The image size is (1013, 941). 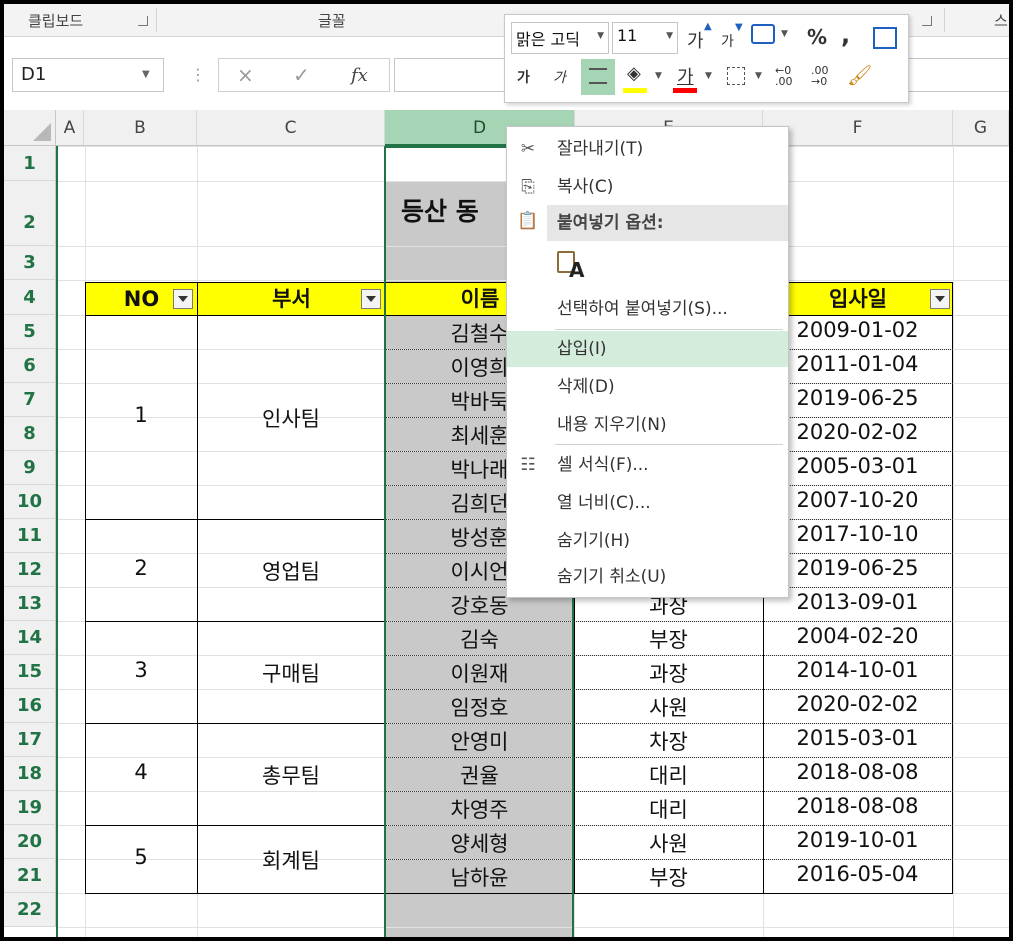 I want to click on row-header-1: 1, so click(x=30, y=163).